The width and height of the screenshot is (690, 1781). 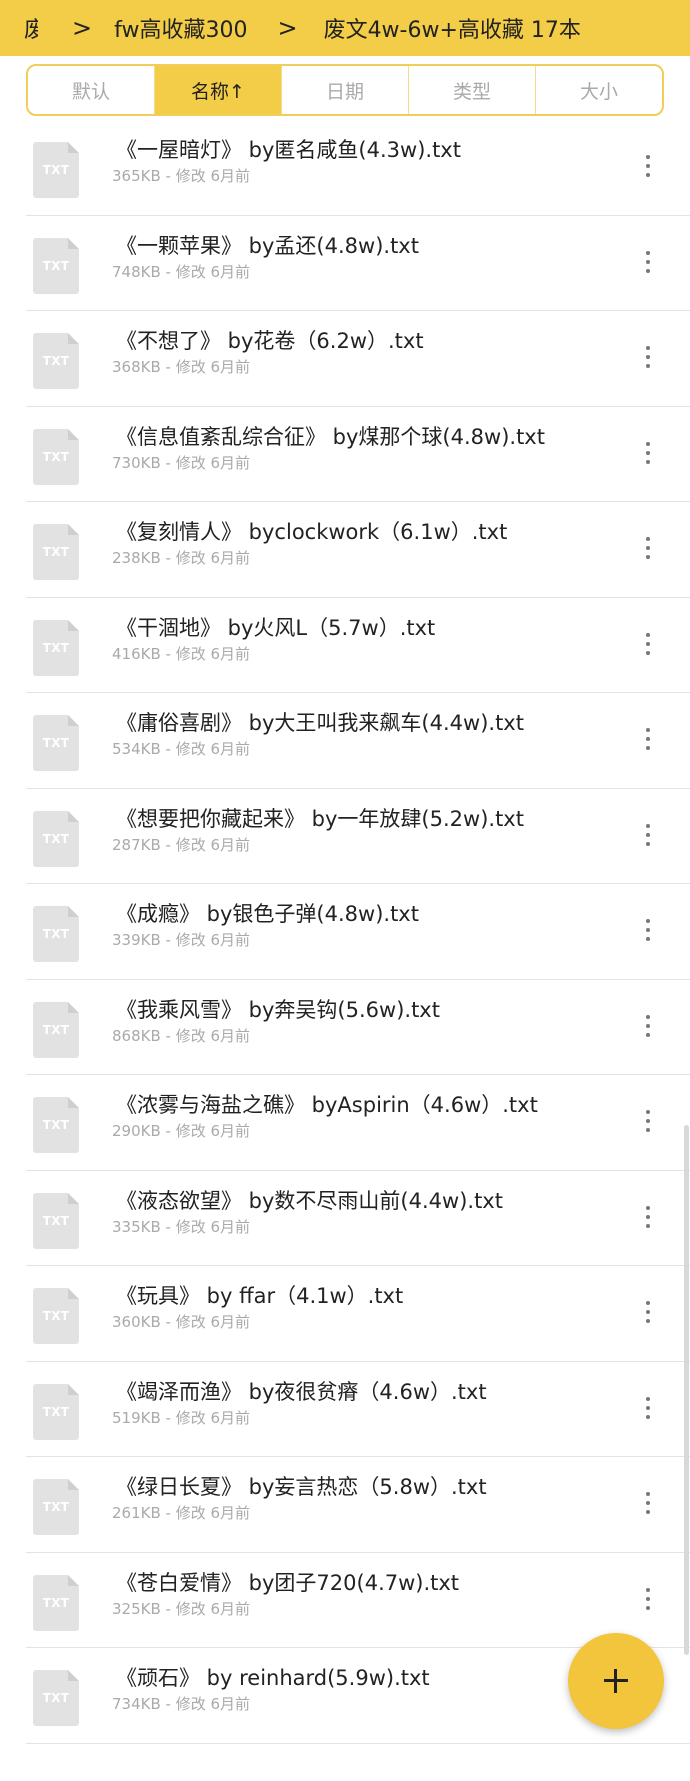 I want to click on file-row: TXT 《我乘风雪》 by奔吴钩(5.6w).txt 868KB - 修改 6月前, so click(x=358, y=1027).